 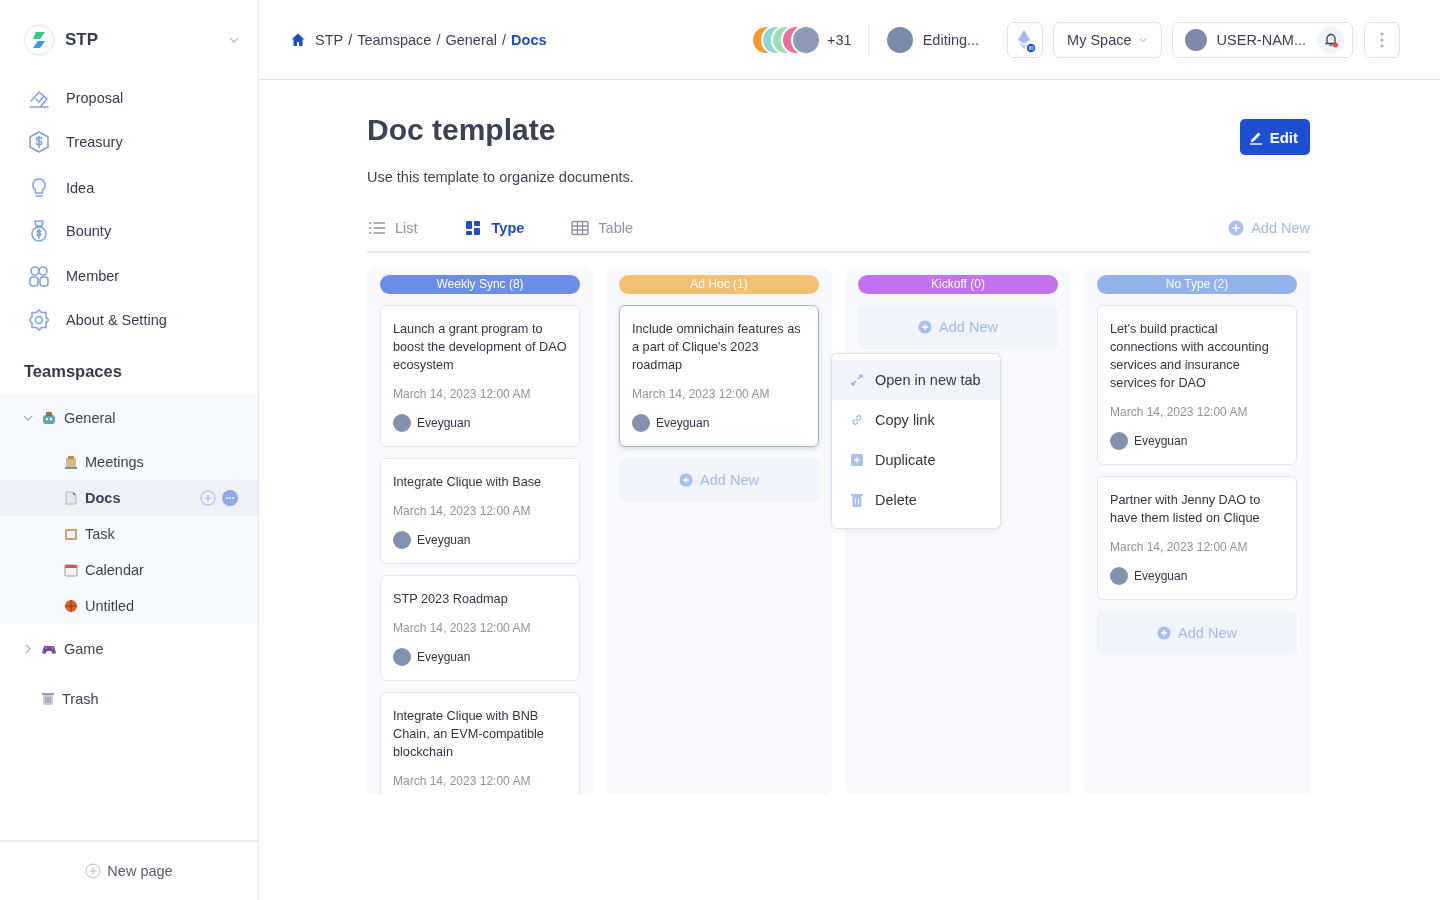 I want to click on more-vertical-icon, so click(x=1382, y=39).